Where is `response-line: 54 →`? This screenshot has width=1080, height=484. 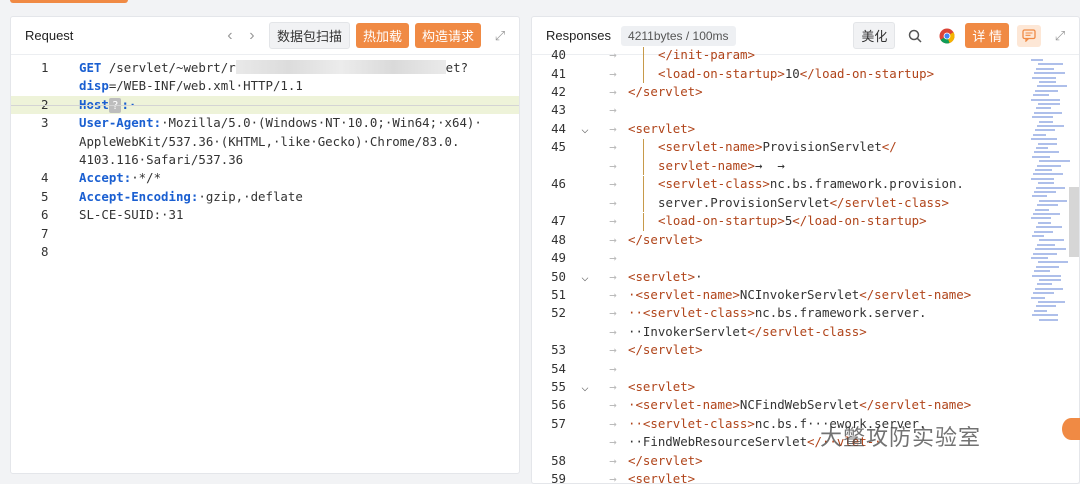 response-line: 54 → is located at coordinates (805, 369).